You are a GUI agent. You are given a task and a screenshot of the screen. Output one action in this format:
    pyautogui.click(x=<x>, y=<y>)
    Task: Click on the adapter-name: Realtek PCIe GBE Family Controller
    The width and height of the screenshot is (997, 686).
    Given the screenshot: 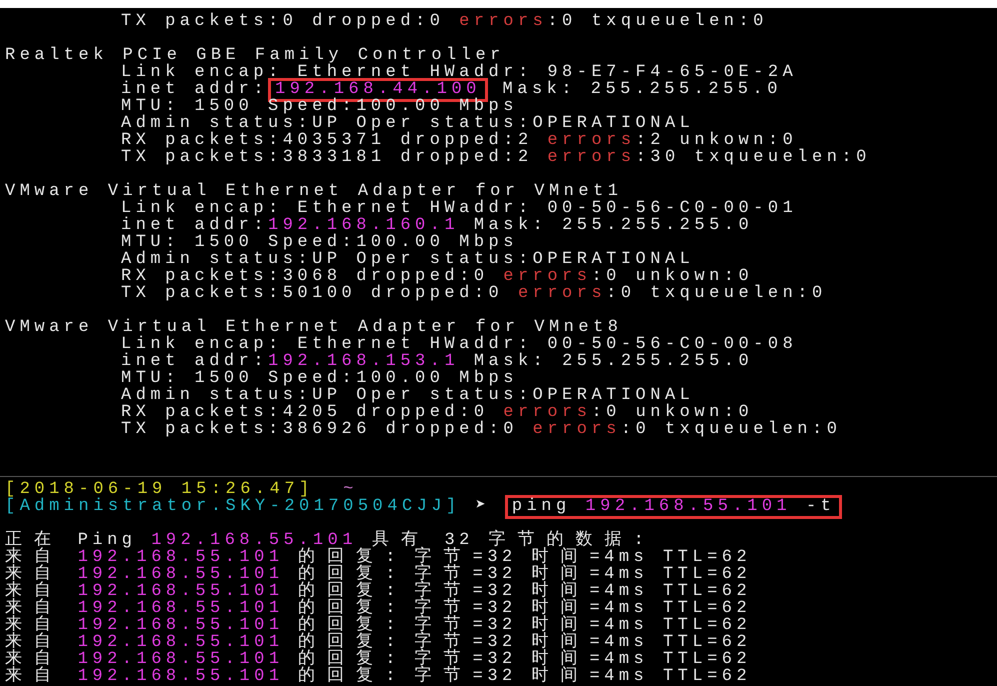 What is the action you would take?
    pyautogui.click(x=255, y=55)
    